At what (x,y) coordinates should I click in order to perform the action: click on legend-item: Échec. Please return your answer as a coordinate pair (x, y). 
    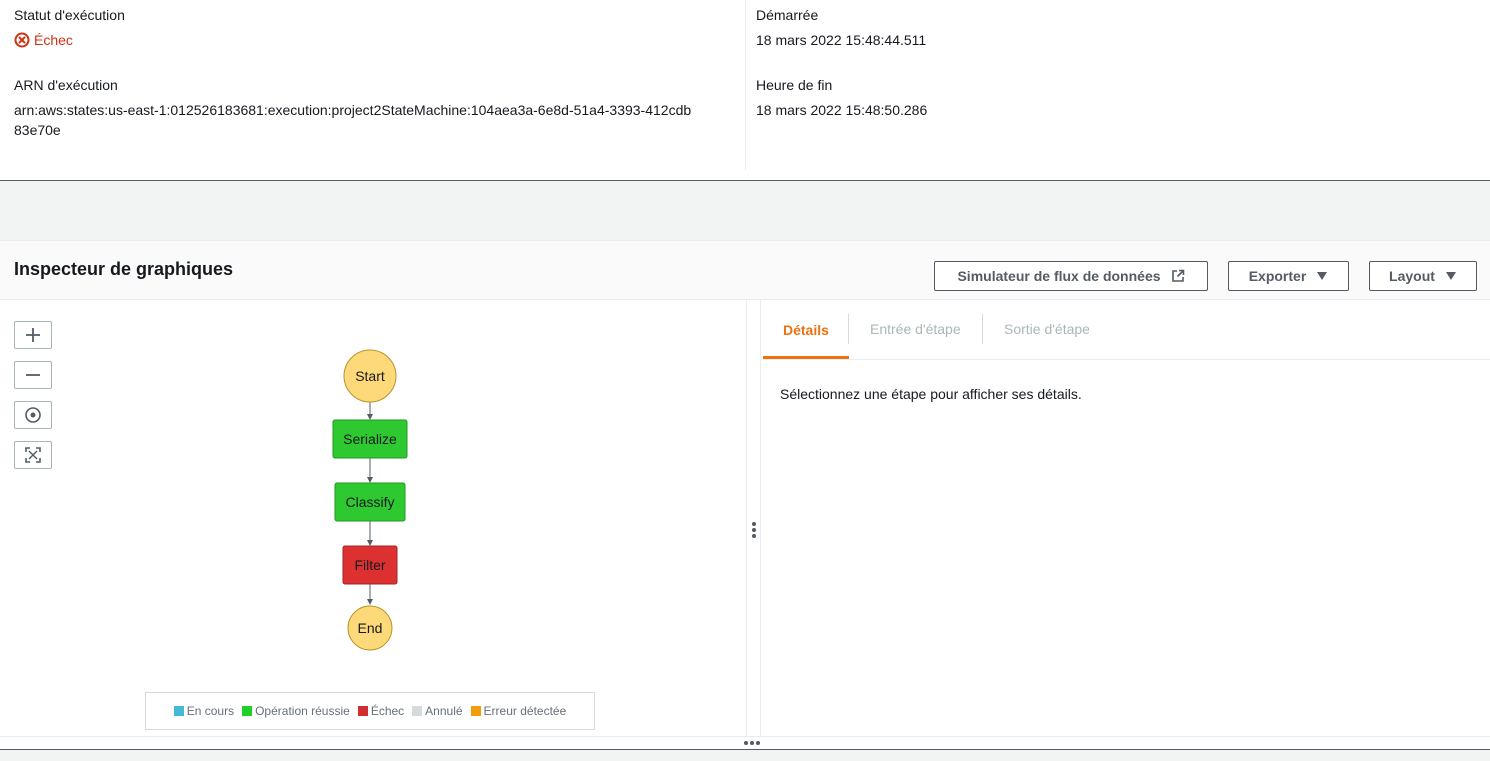
    Looking at the image, I should click on (381, 711).